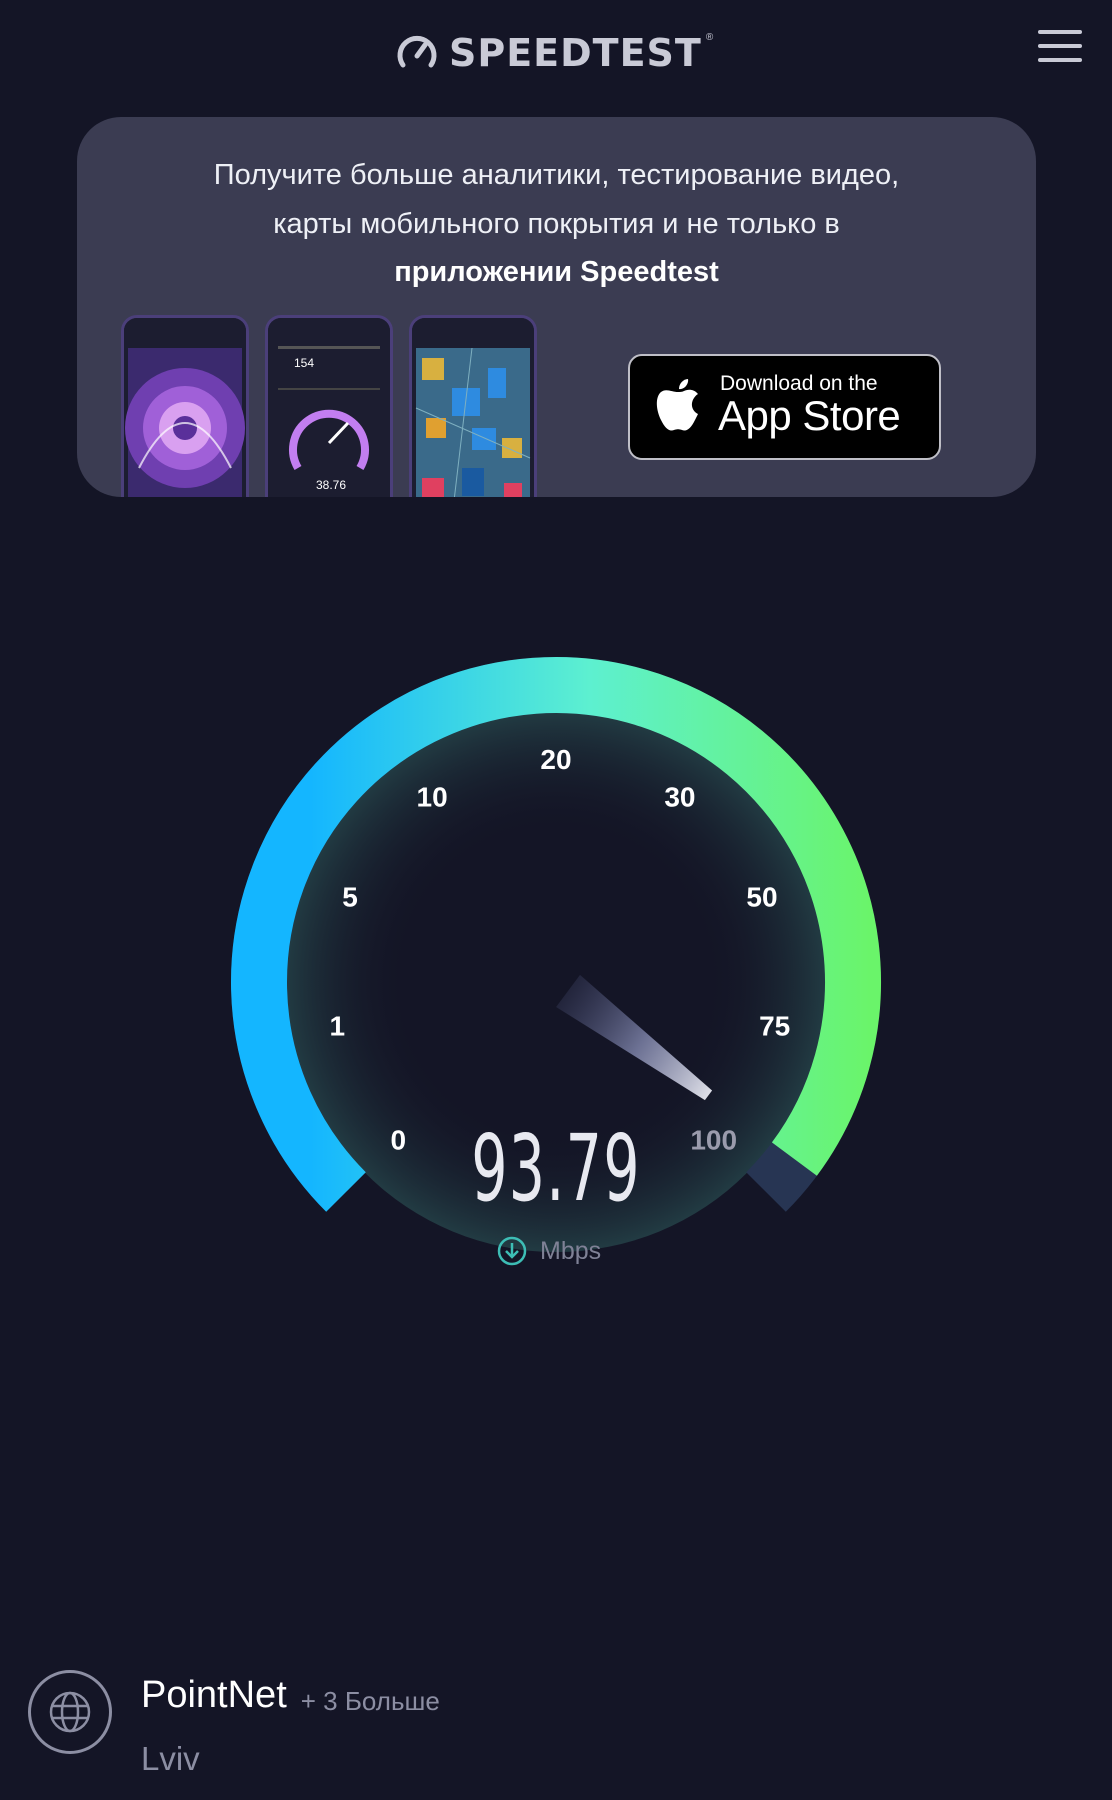  Describe the element at coordinates (556, 1168) in the screenshot. I see `speed-value: 93.79` at that location.